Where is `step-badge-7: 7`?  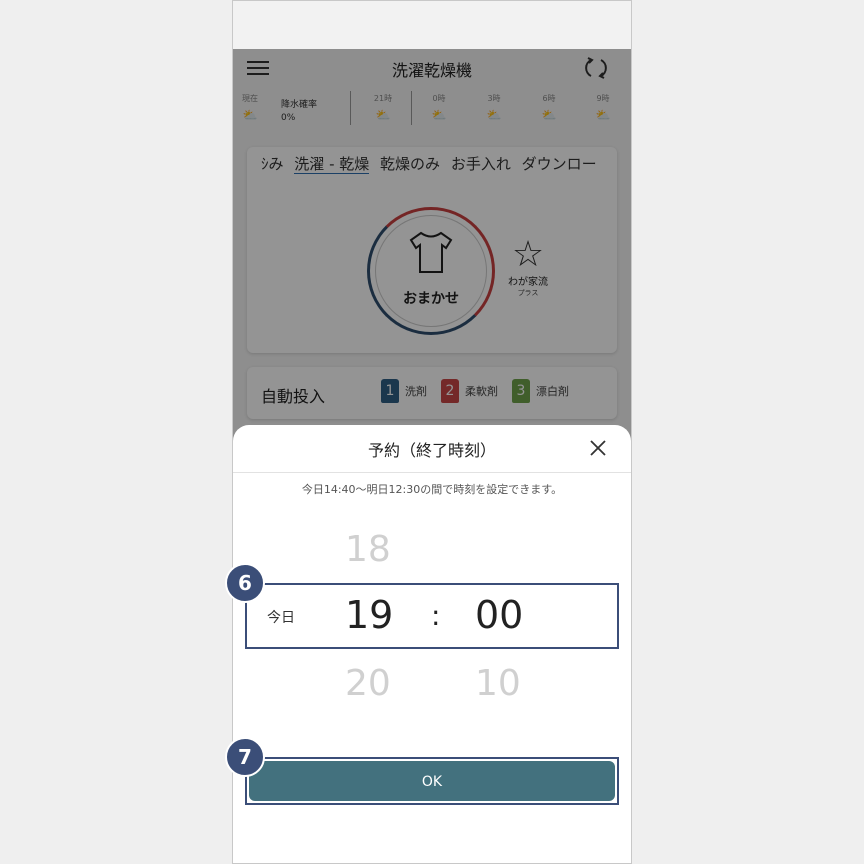 step-badge-7: 7 is located at coordinates (245, 757).